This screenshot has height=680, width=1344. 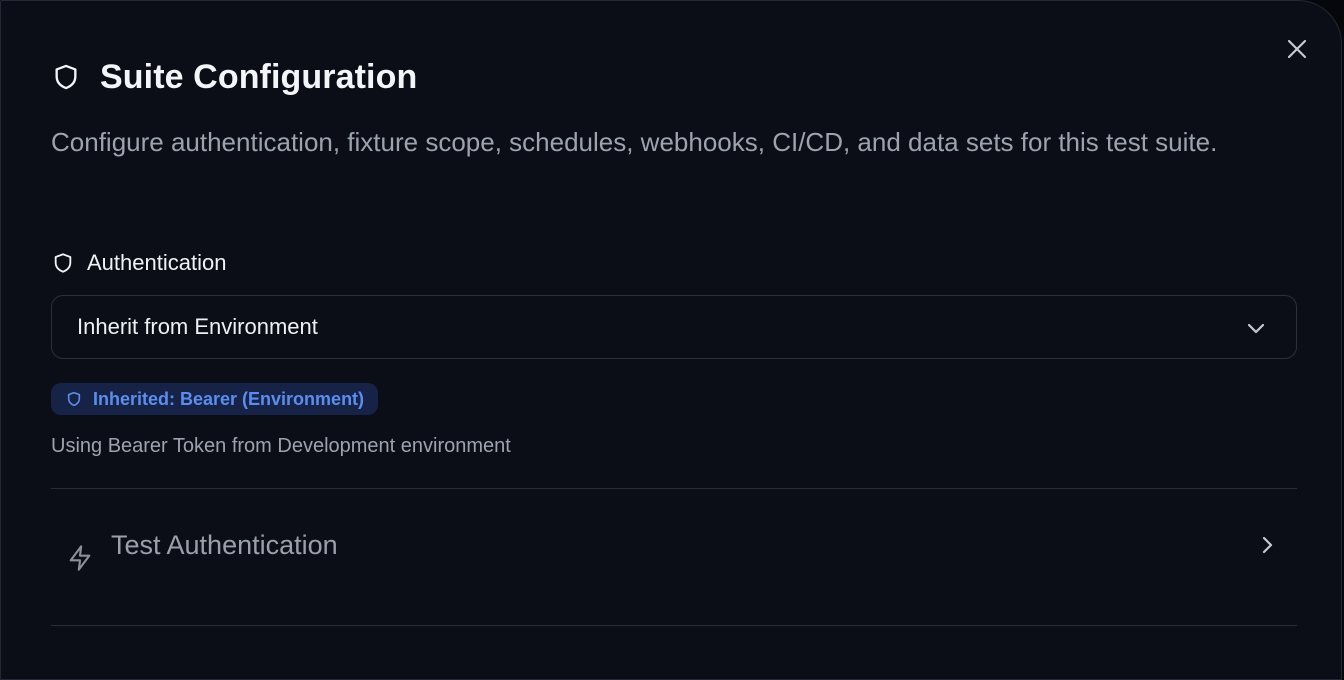 I want to click on inherited-auth-badge-text: Inherited: Bearer (Environment), so click(x=229, y=398).